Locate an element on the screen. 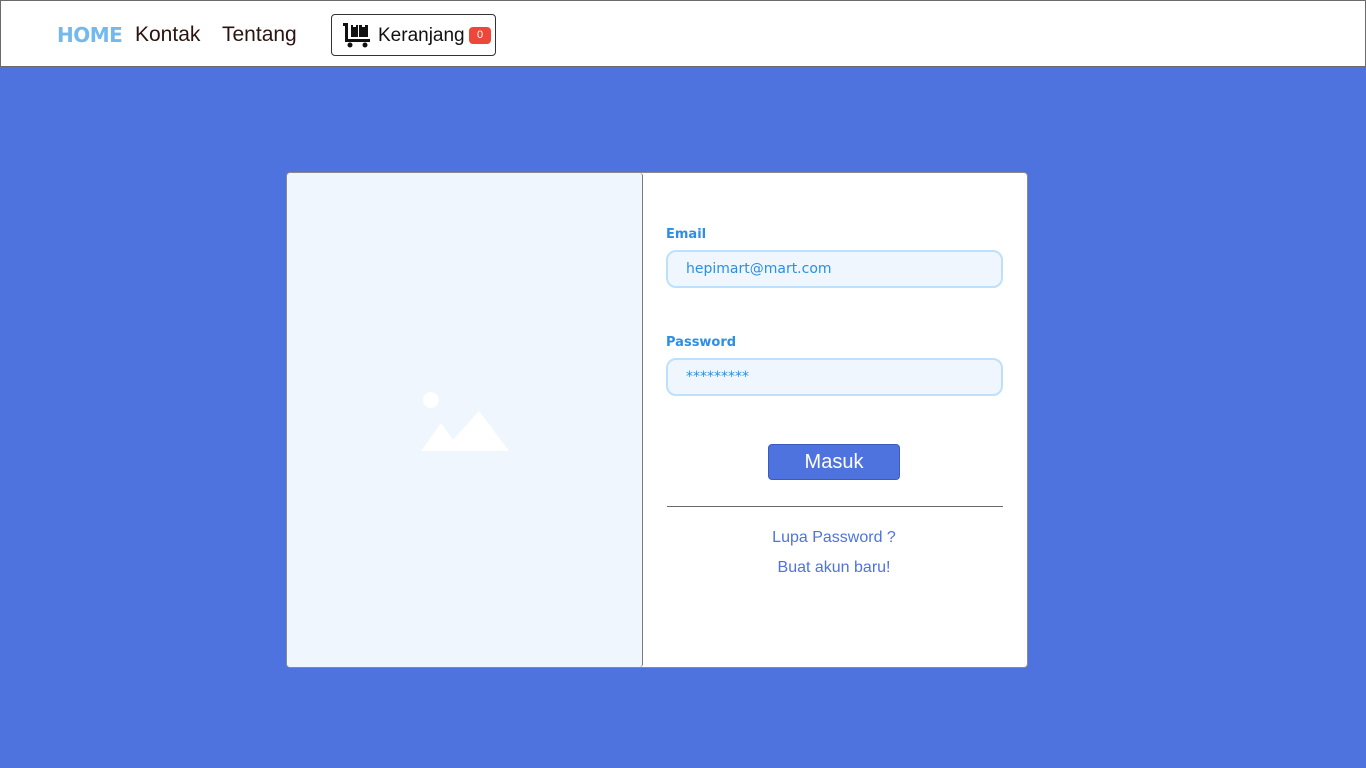 Image resolution: width=1366 pixels, height=768 pixels. cart-button: Keranjang 0 is located at coordinates (413, 35).